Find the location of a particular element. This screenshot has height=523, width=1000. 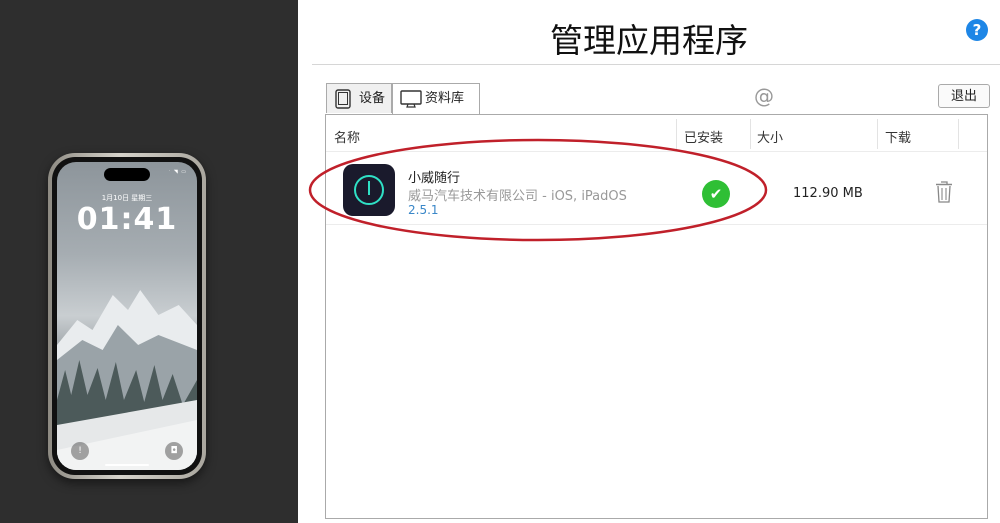

tab-devices: 设备 is located at coordinates (359, 98).